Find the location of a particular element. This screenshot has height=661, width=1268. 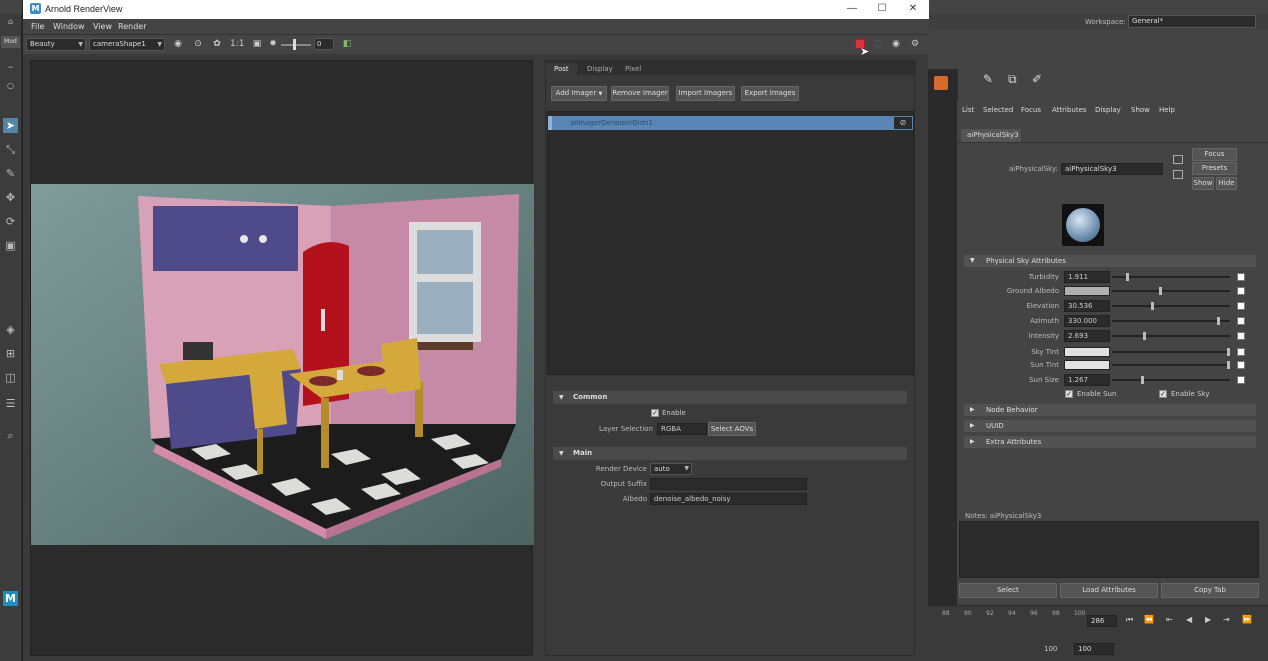

imager-list-item: aiImagerDenoiserOidn1 is located at coordinates (720, 123).